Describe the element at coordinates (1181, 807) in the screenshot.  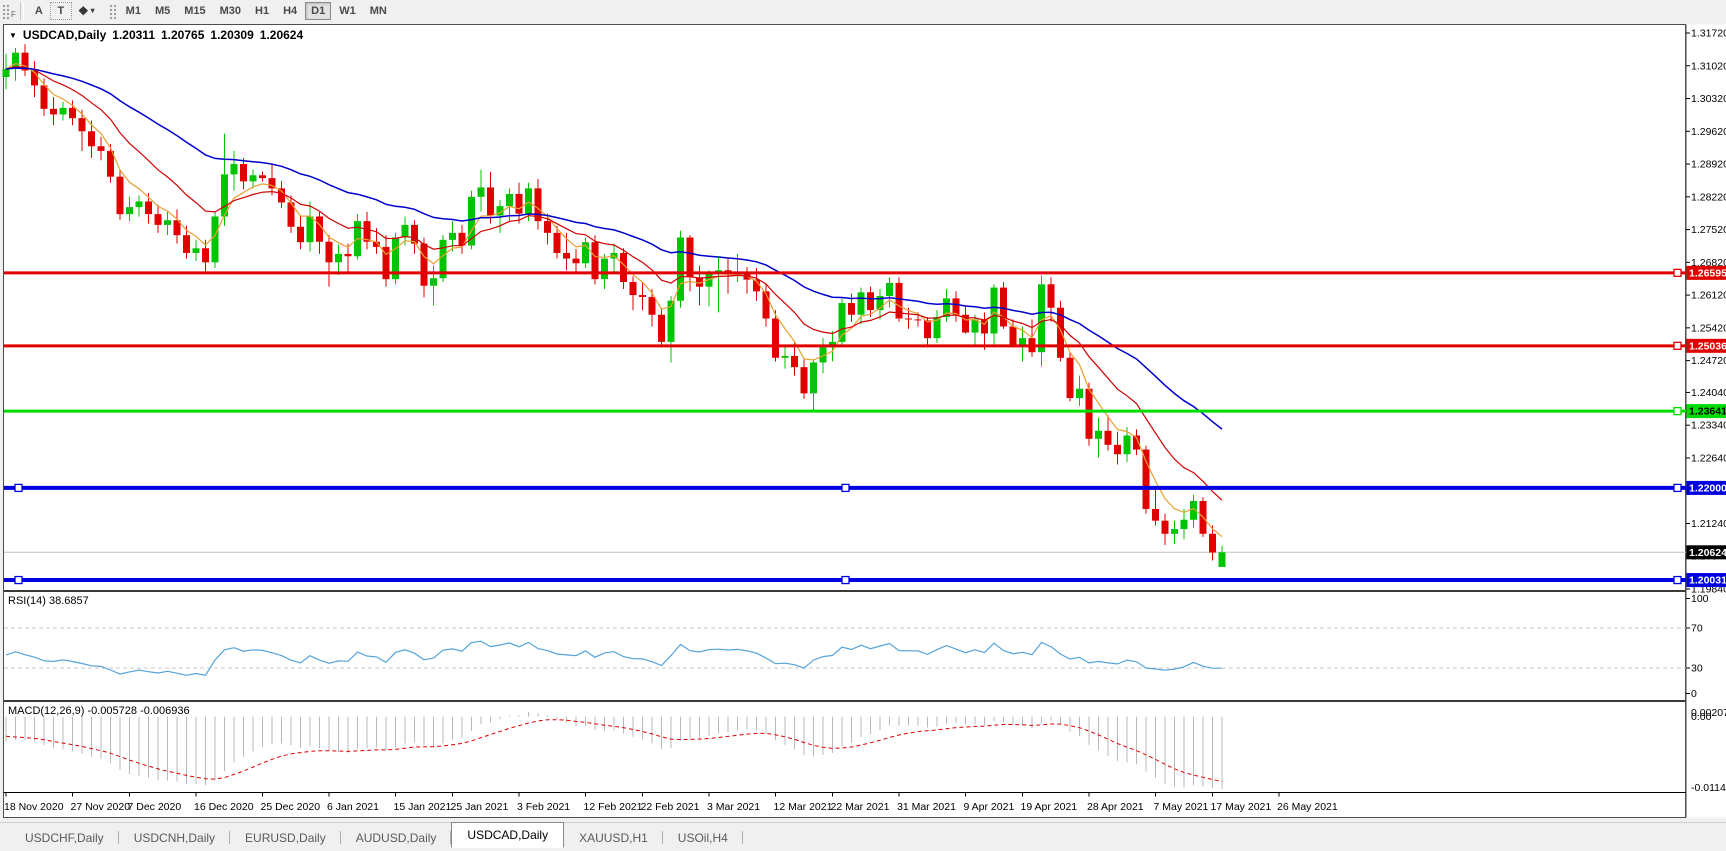
I see `date-tick-label: 7 May 2021` at that location.